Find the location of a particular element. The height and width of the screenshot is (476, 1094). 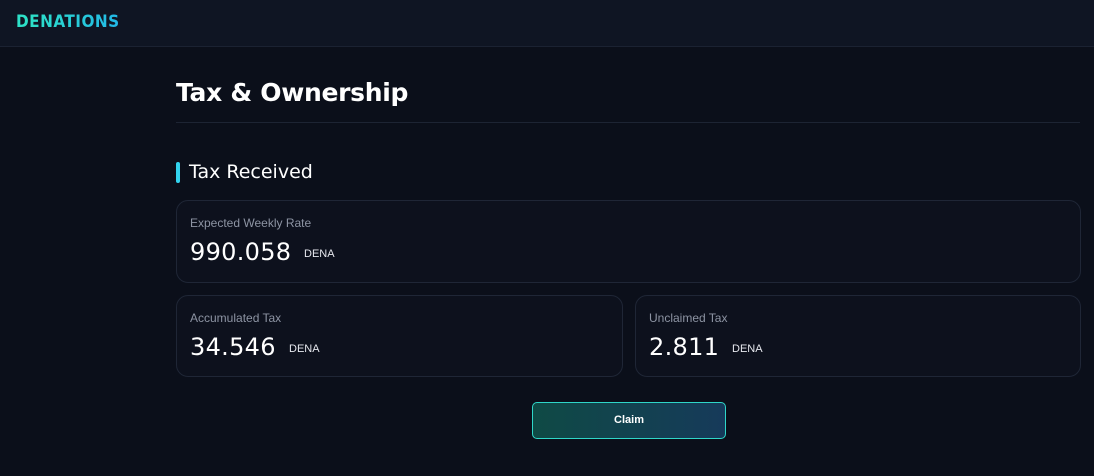

section-accent-bar is located at coordinates (178, 172).